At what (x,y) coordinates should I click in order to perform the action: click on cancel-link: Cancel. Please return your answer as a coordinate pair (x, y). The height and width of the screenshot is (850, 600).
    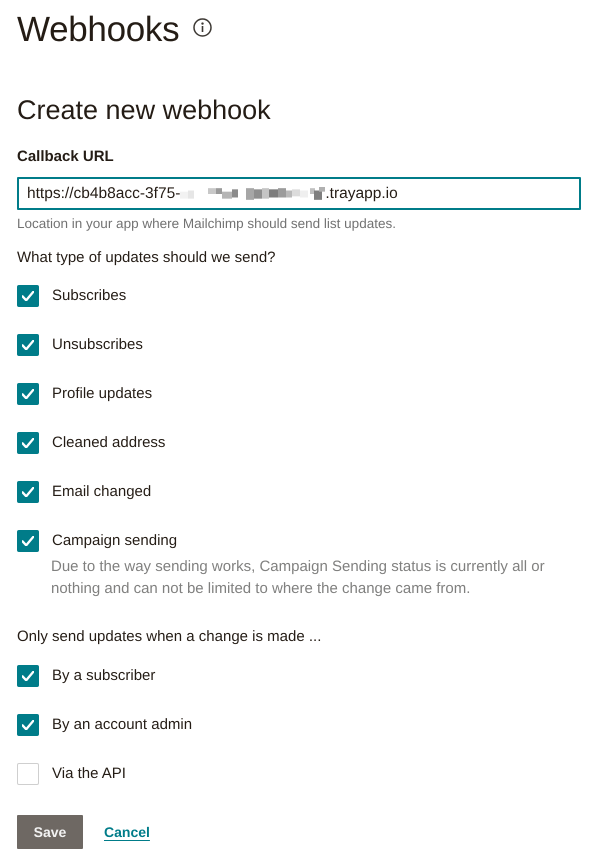
    Looking at the image, I should click on (127, 832).